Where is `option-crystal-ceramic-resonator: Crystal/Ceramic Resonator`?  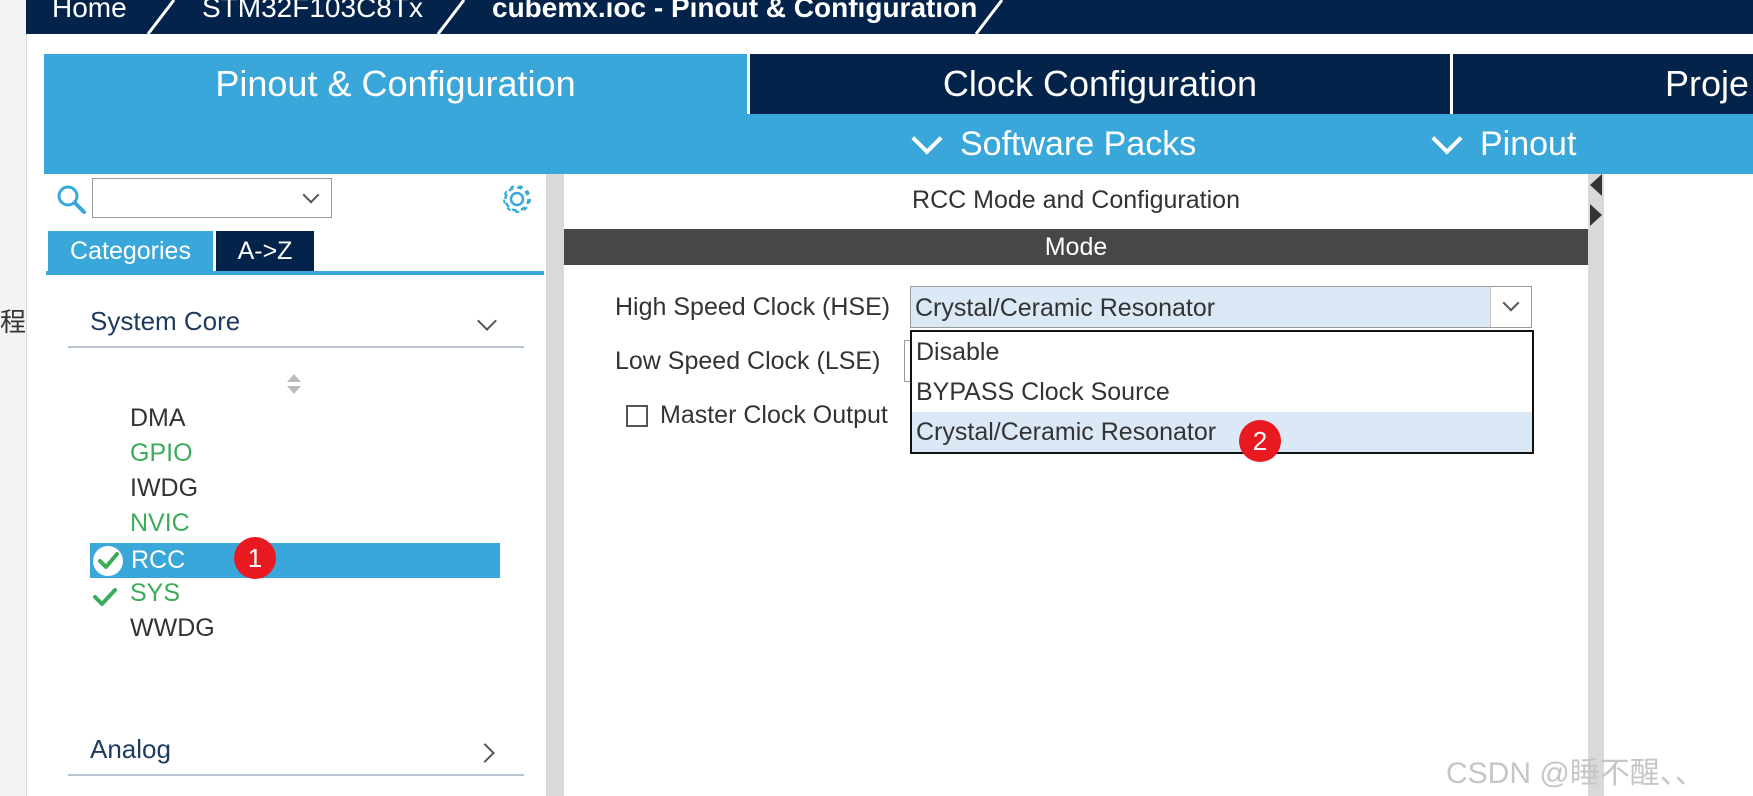
option-crystal-ceramic-resonator: Crystal/Ceramic Resonator is located at coordinates (1222, 432).